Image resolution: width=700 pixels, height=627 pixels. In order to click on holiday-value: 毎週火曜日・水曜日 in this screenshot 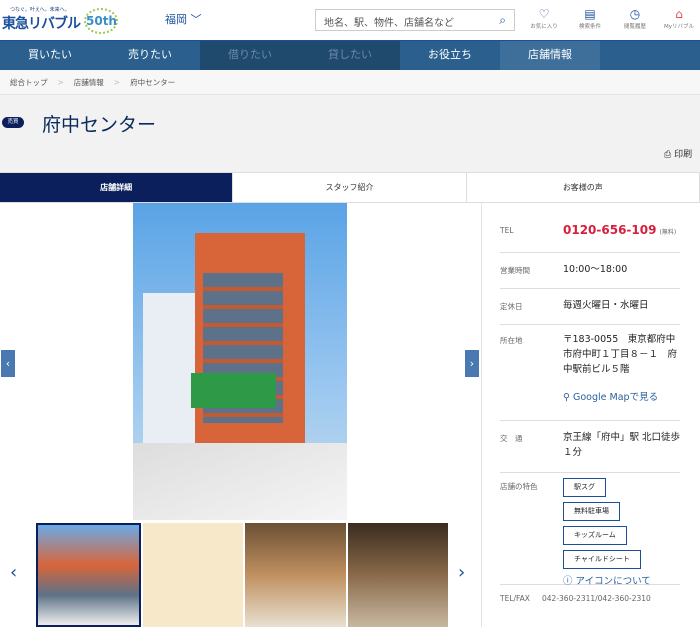, I will do `click(606, 305)`.